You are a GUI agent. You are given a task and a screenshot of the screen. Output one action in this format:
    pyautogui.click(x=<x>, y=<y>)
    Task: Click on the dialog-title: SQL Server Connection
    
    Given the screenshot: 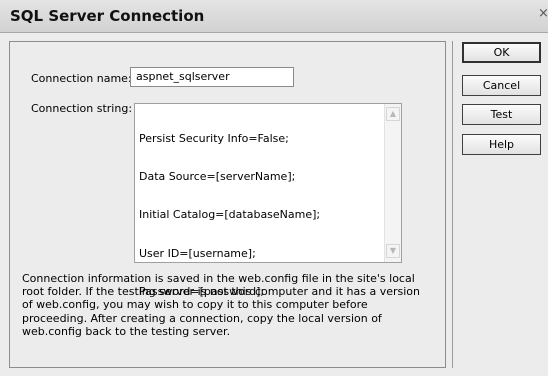 What is the action you would take?
    pyautogui.click(x=107, y=16)
    